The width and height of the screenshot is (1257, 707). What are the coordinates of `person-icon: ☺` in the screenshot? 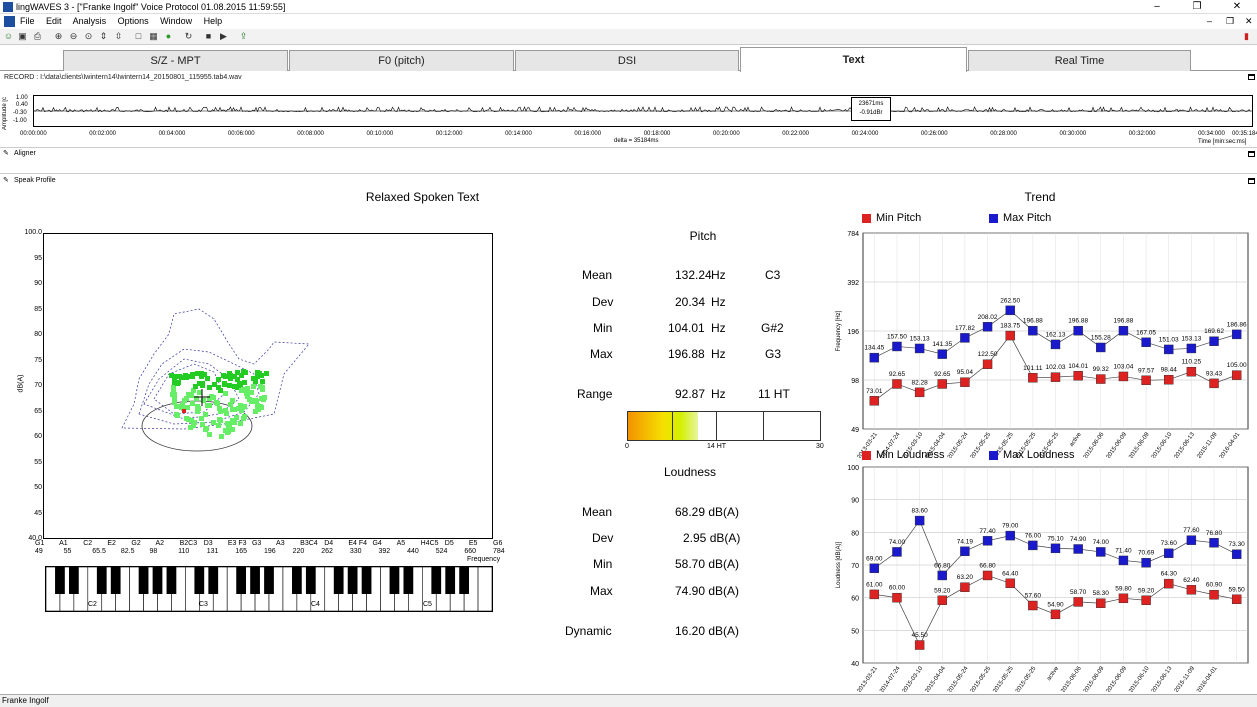 It's located at (8, 36).